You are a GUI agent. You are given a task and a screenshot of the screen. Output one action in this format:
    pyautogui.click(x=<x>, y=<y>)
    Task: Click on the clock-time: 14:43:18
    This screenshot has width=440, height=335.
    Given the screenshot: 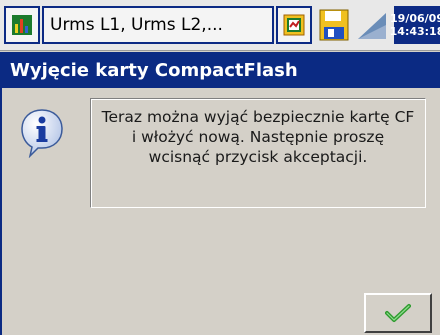 What is the action you would take?
    pyautogui.click(x=414, y=31)
    